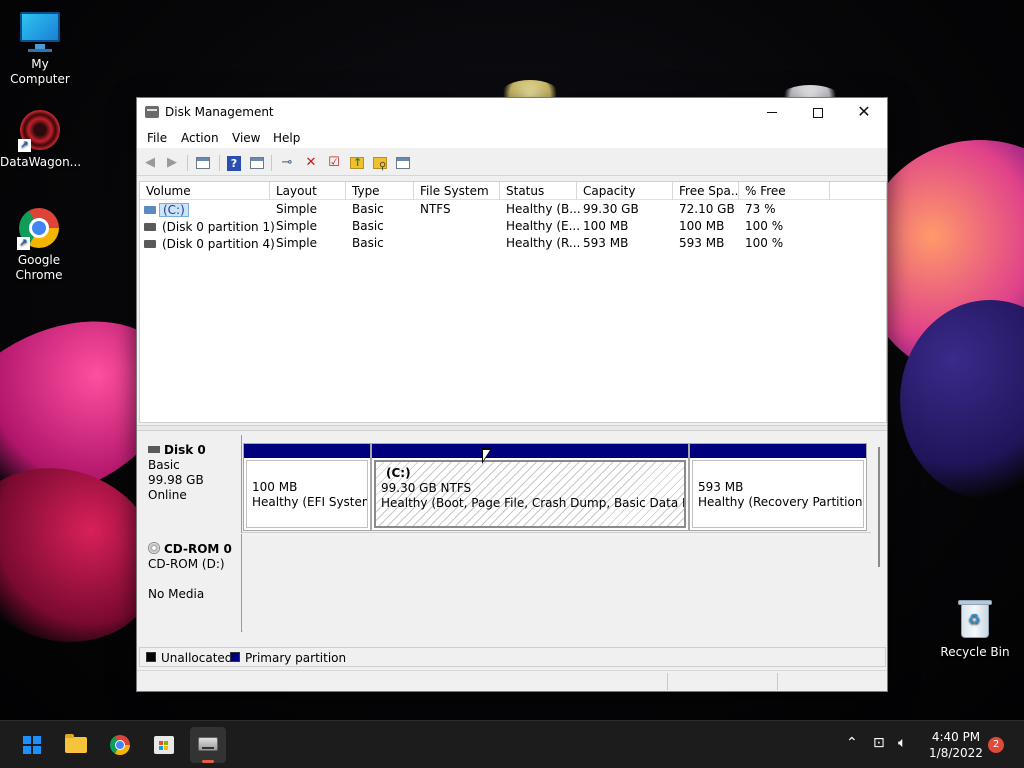 This screenshot has width=1024, height=768. I want to click on desktop-icon-my-computer: My Computer, so click(40, 48).